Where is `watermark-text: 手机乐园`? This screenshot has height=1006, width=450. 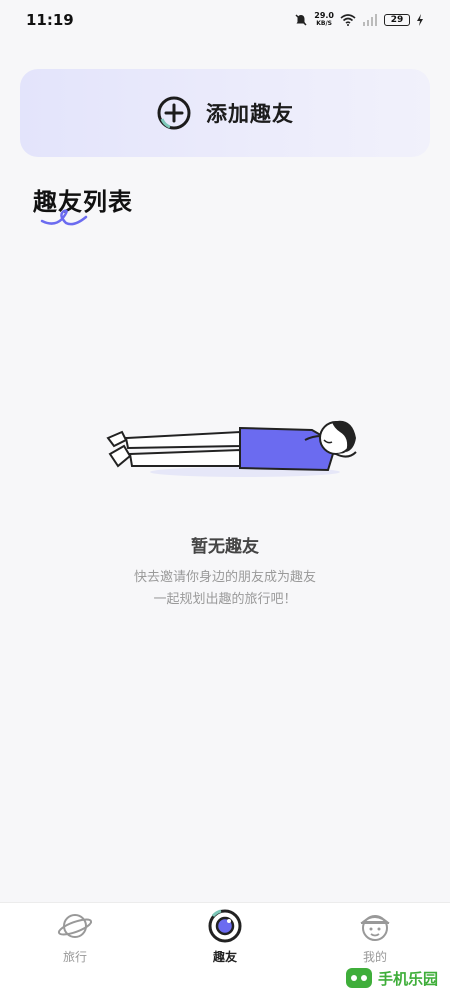
watermark-text: 手机乐园 is located at coordinates (407, 979).